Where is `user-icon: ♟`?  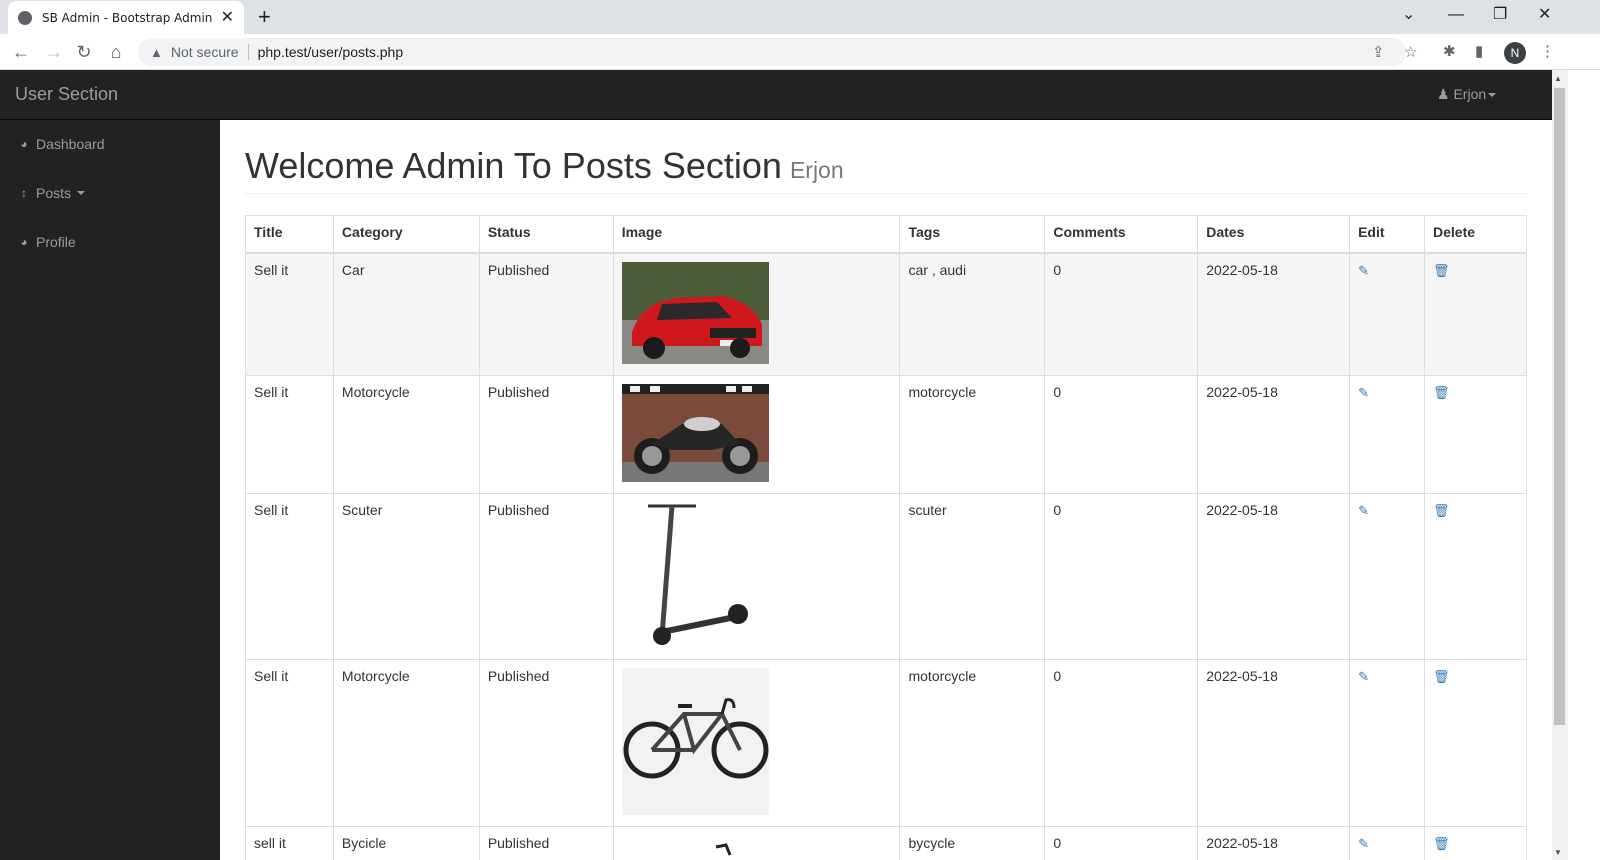 user-icon: ♟ is located at coordinates (1443, 94).